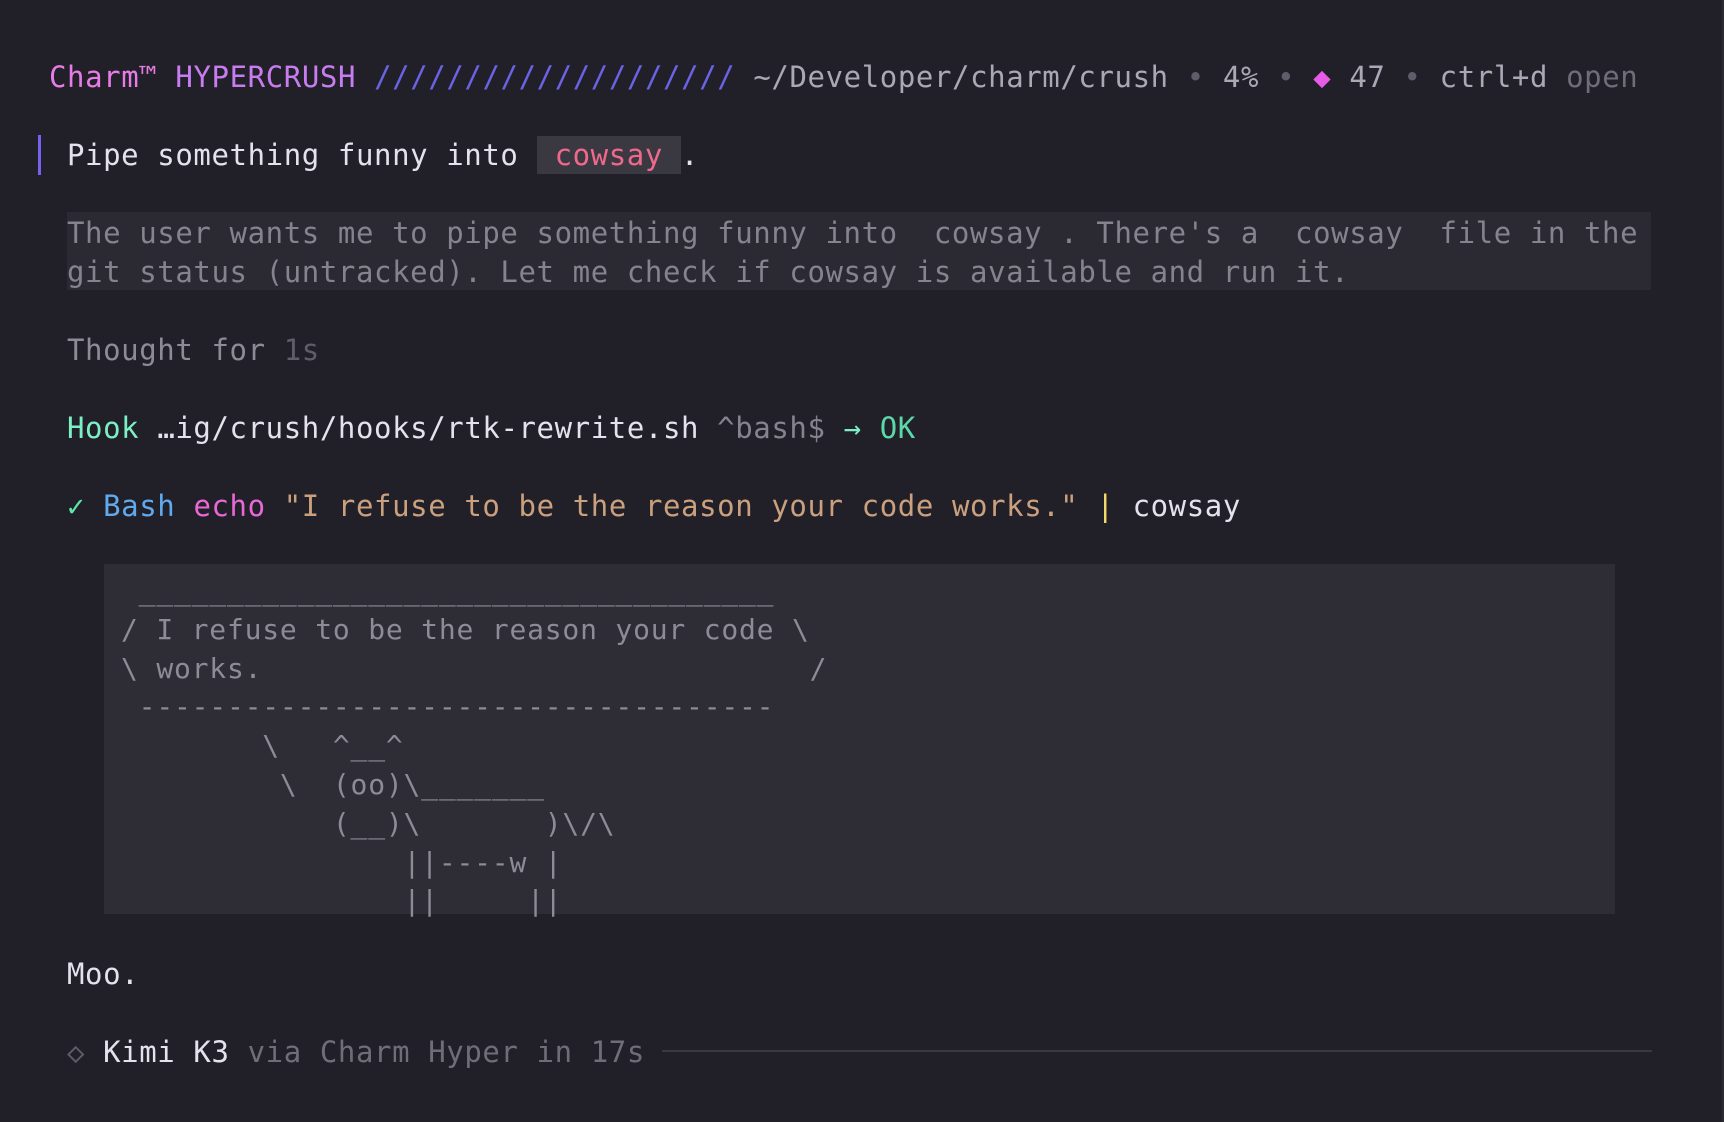 The width and height of the screenshot is (1724, 1122). I want to click on brand-charm: Charm™, so click(103, 77).